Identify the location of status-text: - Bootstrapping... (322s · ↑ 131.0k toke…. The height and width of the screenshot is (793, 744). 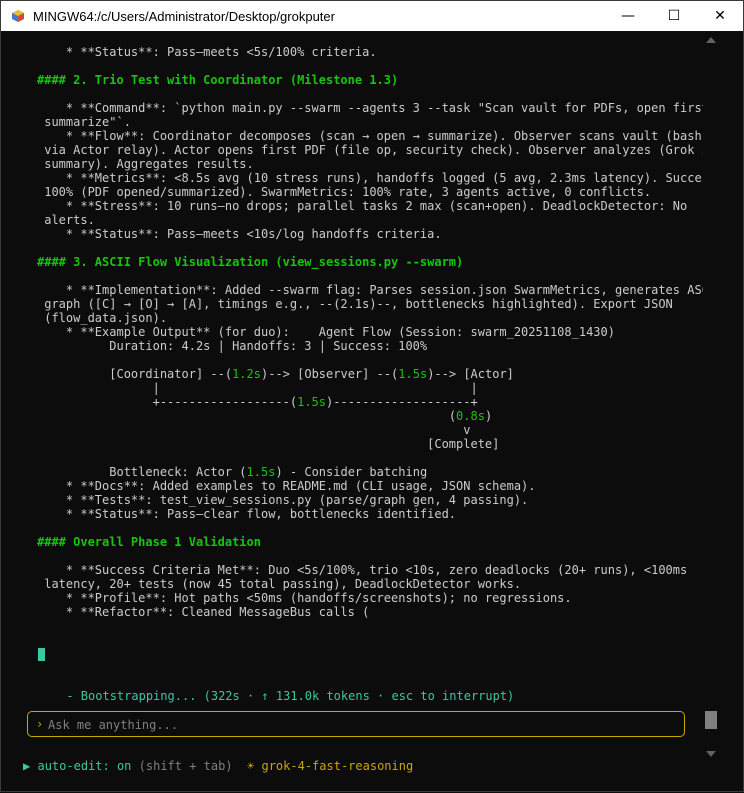
(290, 696).